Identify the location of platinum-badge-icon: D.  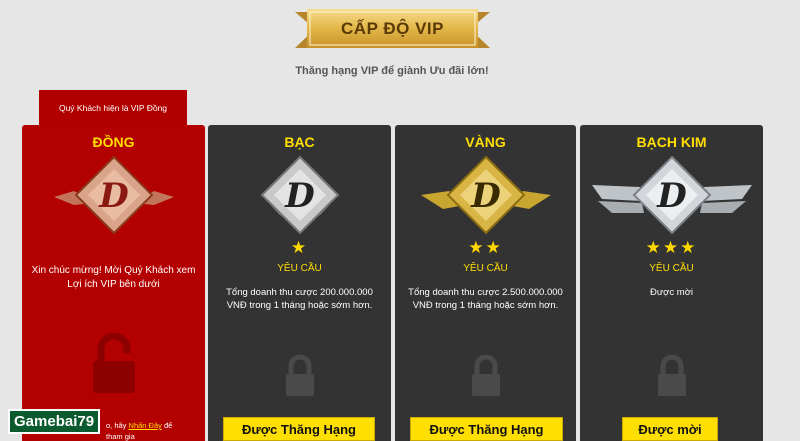
(671, 195).